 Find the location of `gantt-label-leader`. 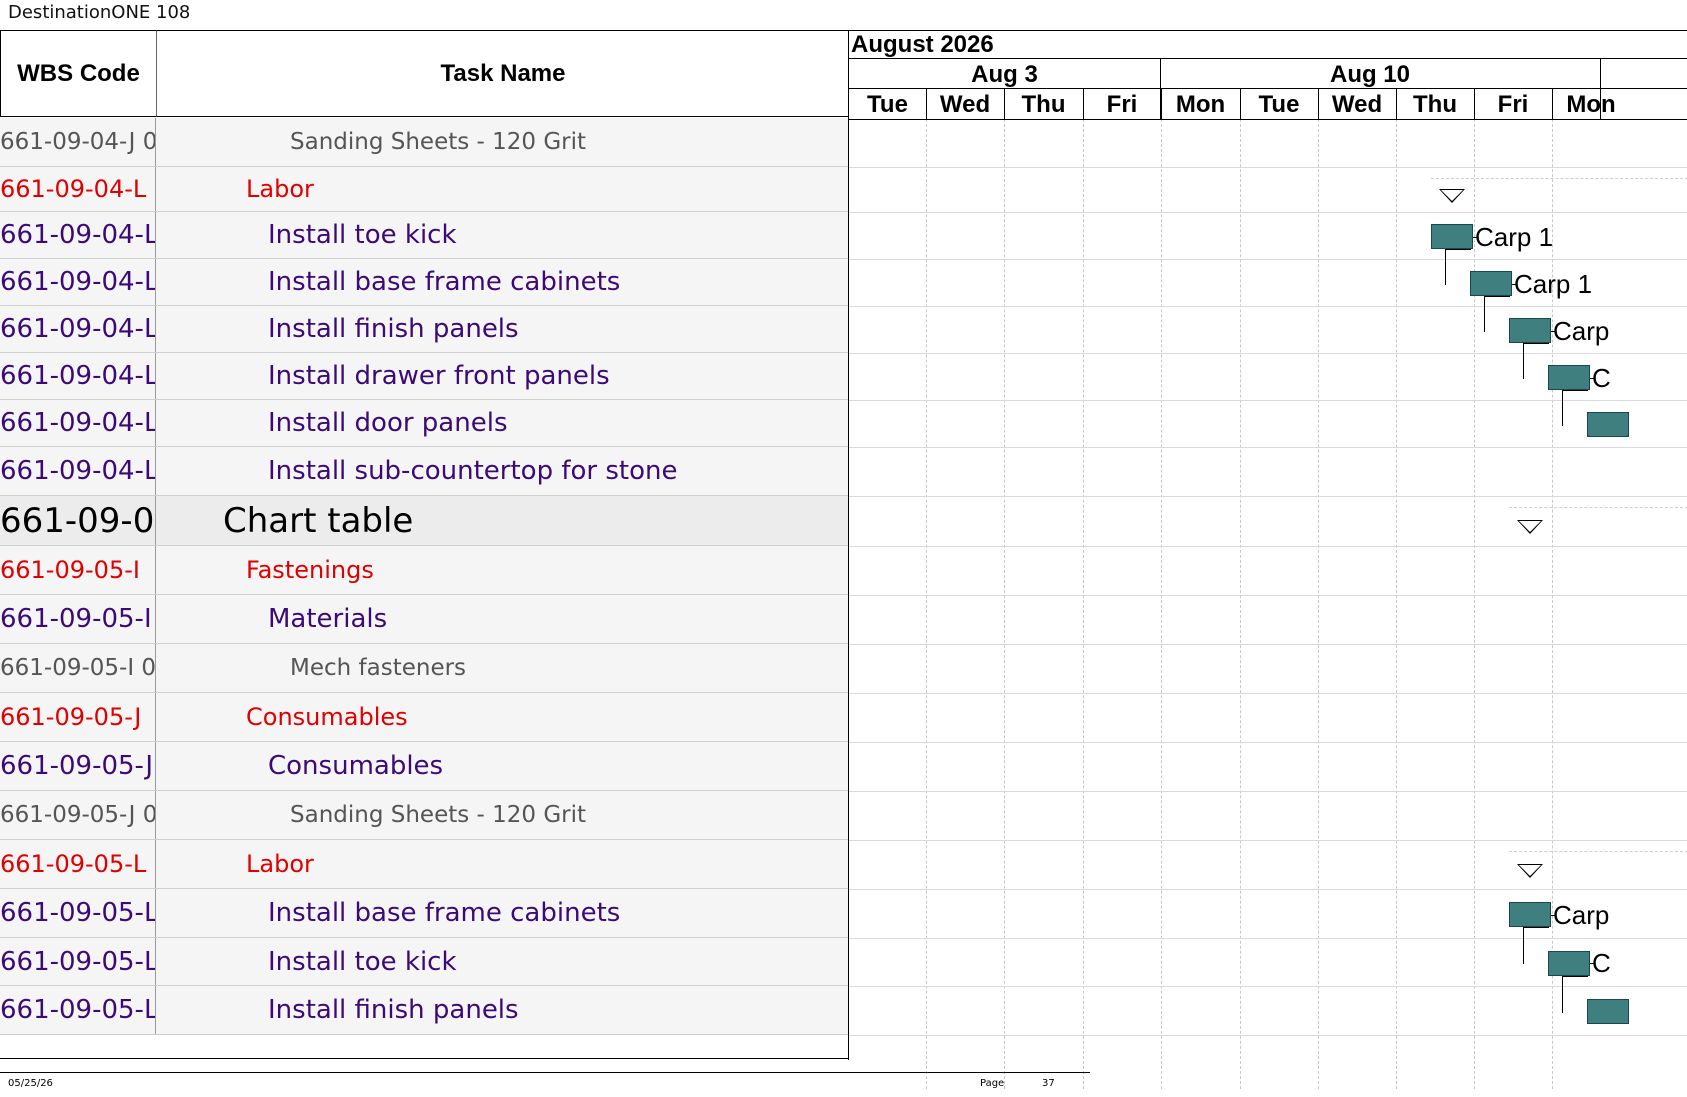

gantt-label-leader is located at coordinates (1553, 331).